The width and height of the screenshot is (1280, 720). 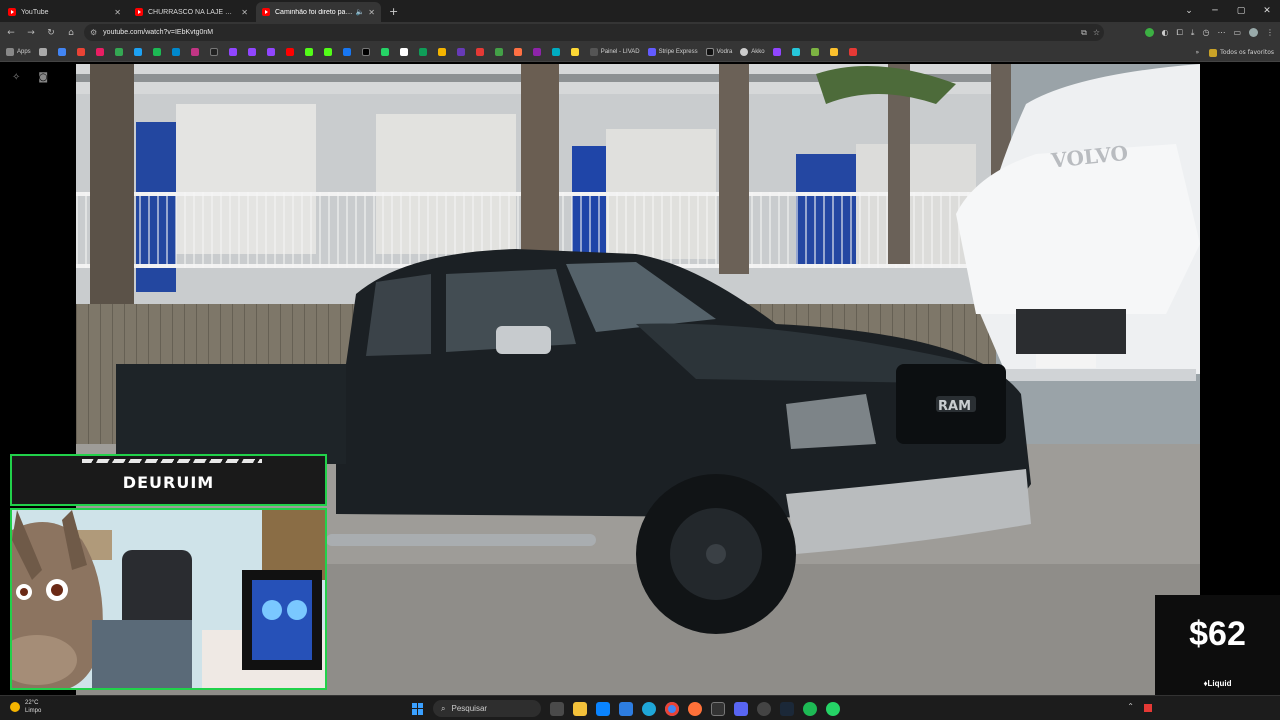 I want to click on bookmark-stripe: Stripe Express, so click(x=672, y=52).